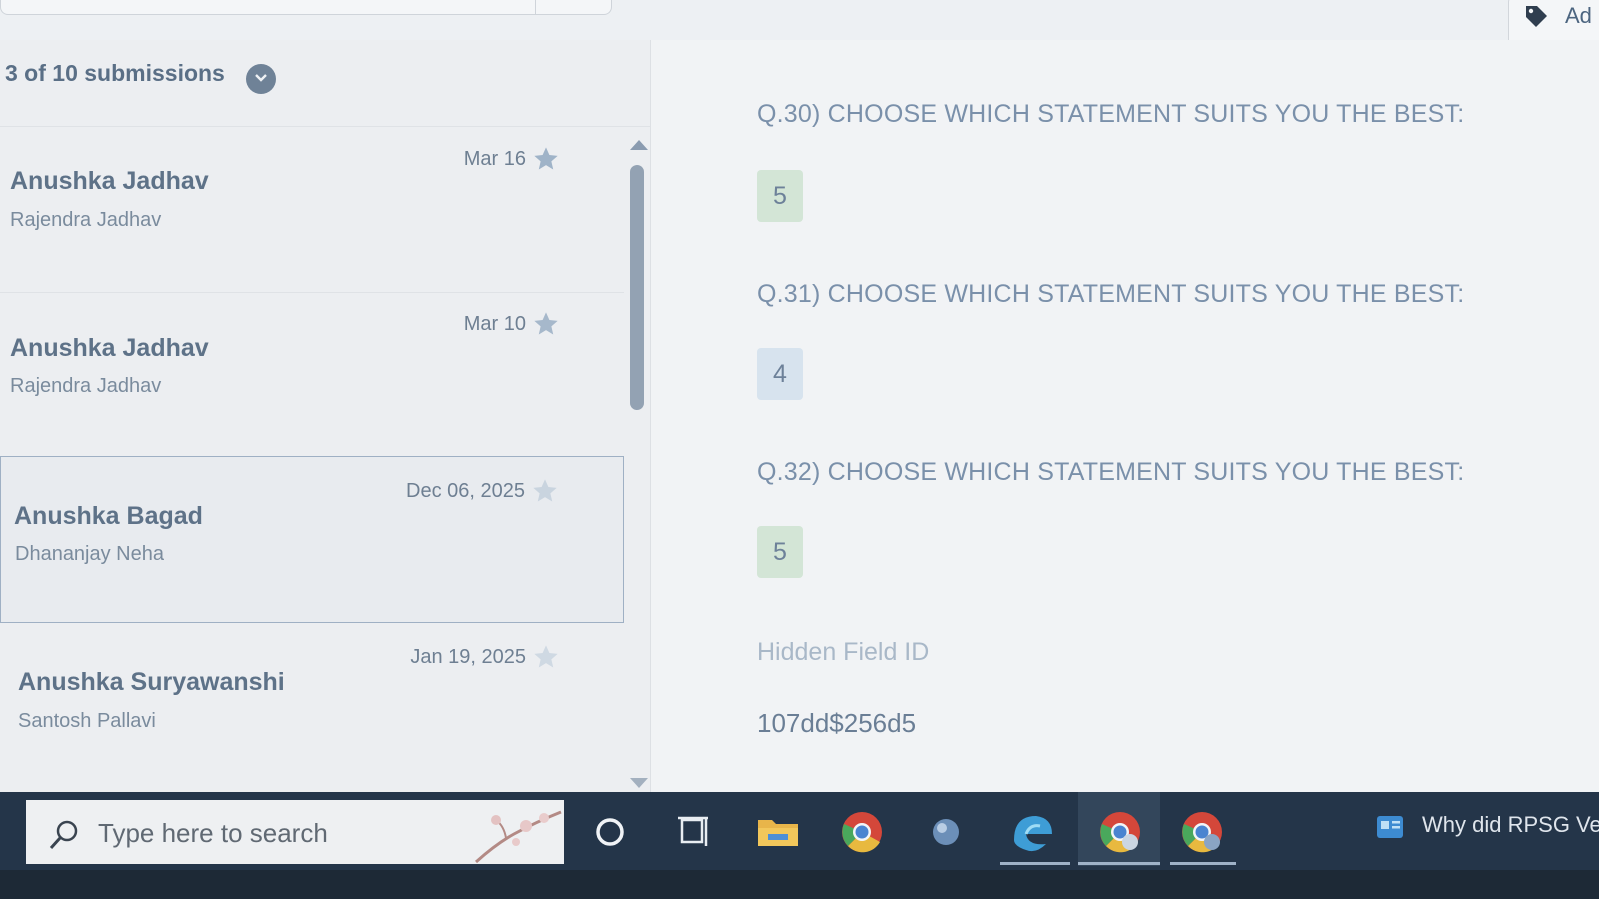  Describe the element at coordinates (799, 24) in the screenshot. I see `top-bar: Ad` at that location.